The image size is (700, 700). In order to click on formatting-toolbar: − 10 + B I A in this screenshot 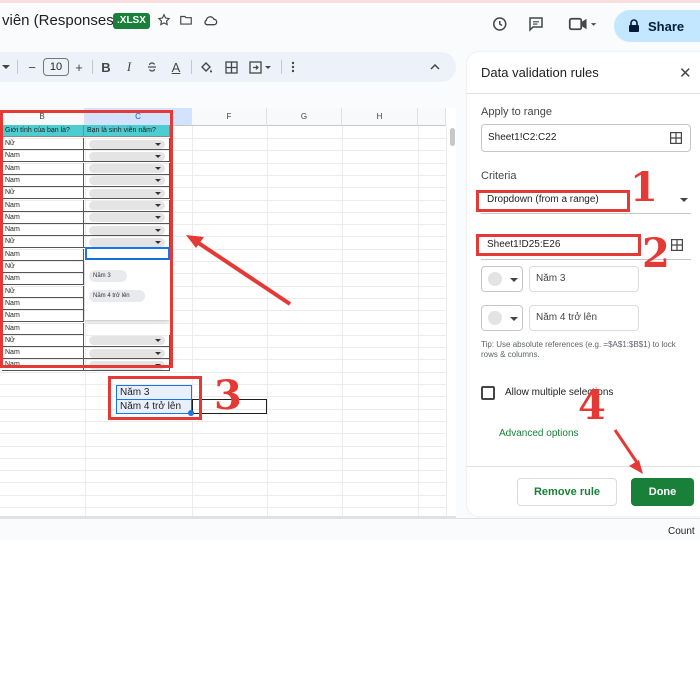, I will do `click(228, 67)`.